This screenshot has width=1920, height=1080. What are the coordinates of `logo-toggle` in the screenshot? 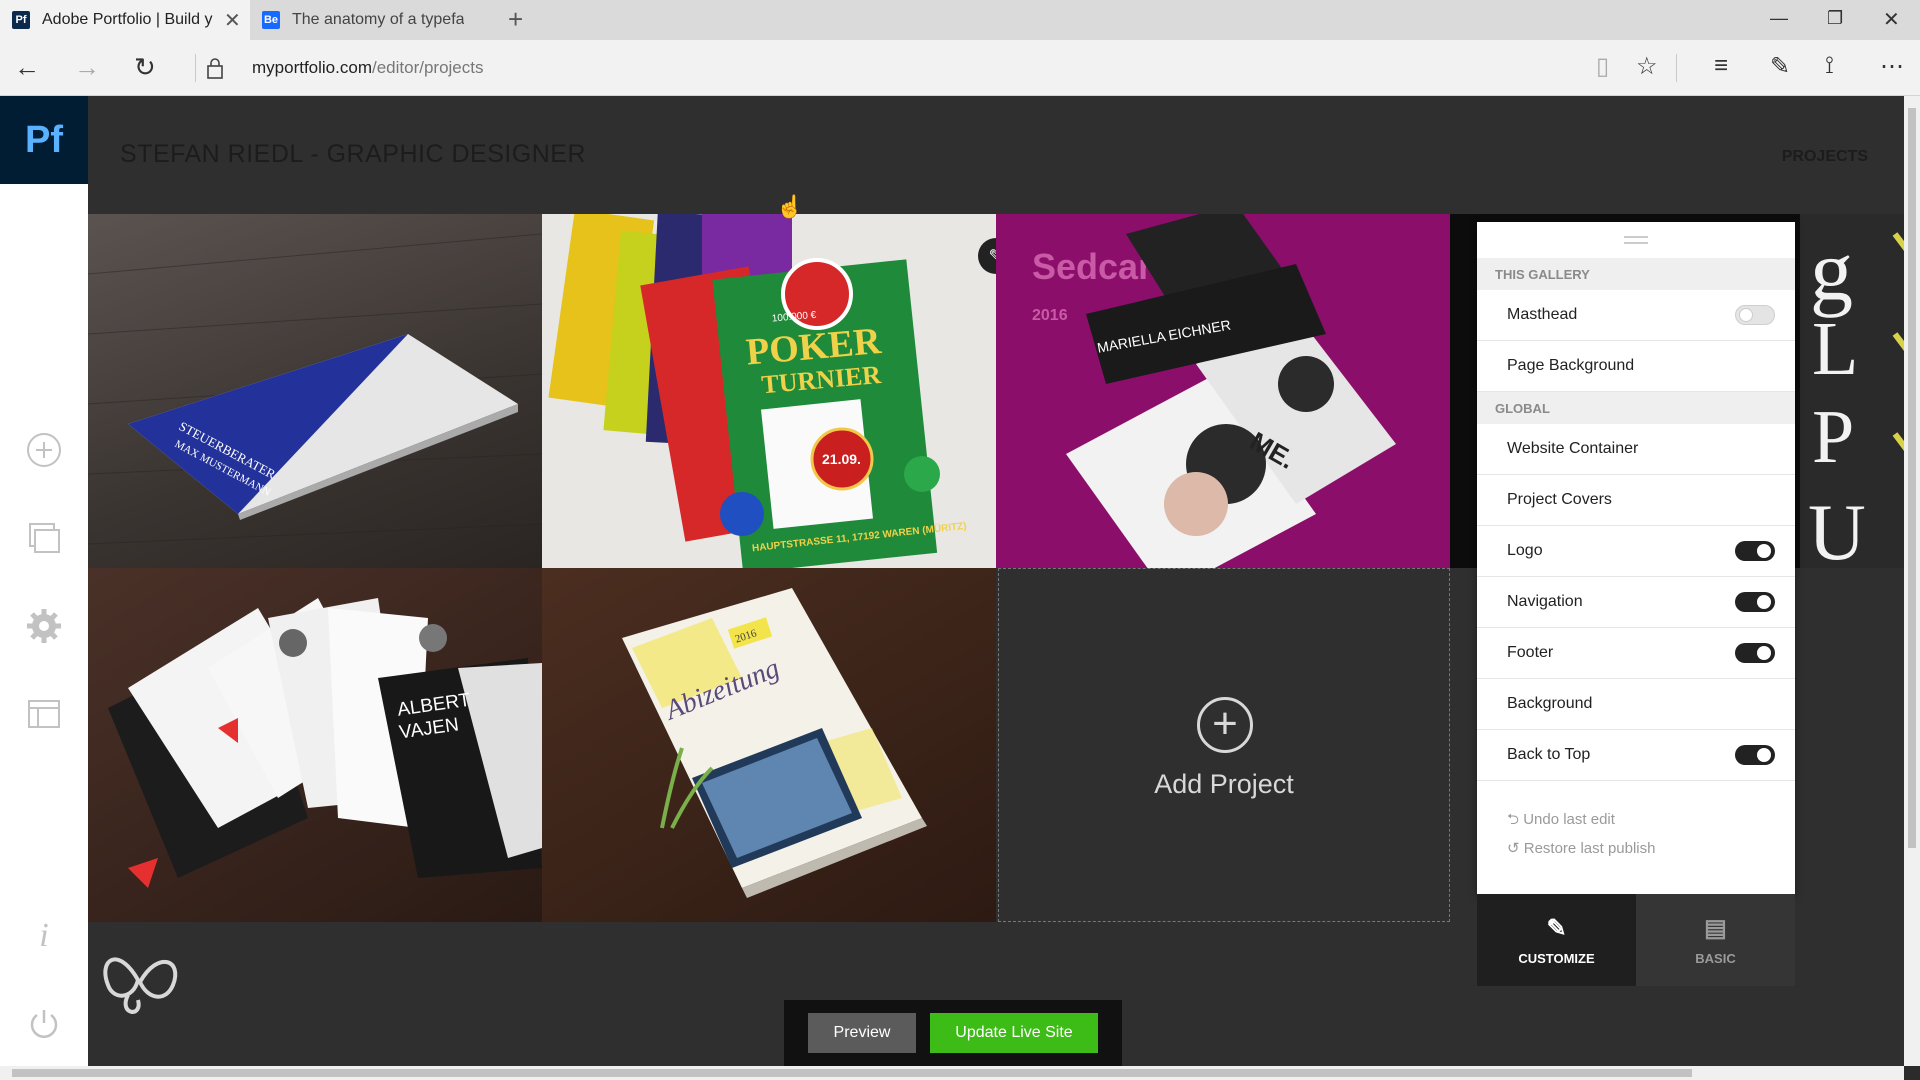 It's located at (1755, 551).